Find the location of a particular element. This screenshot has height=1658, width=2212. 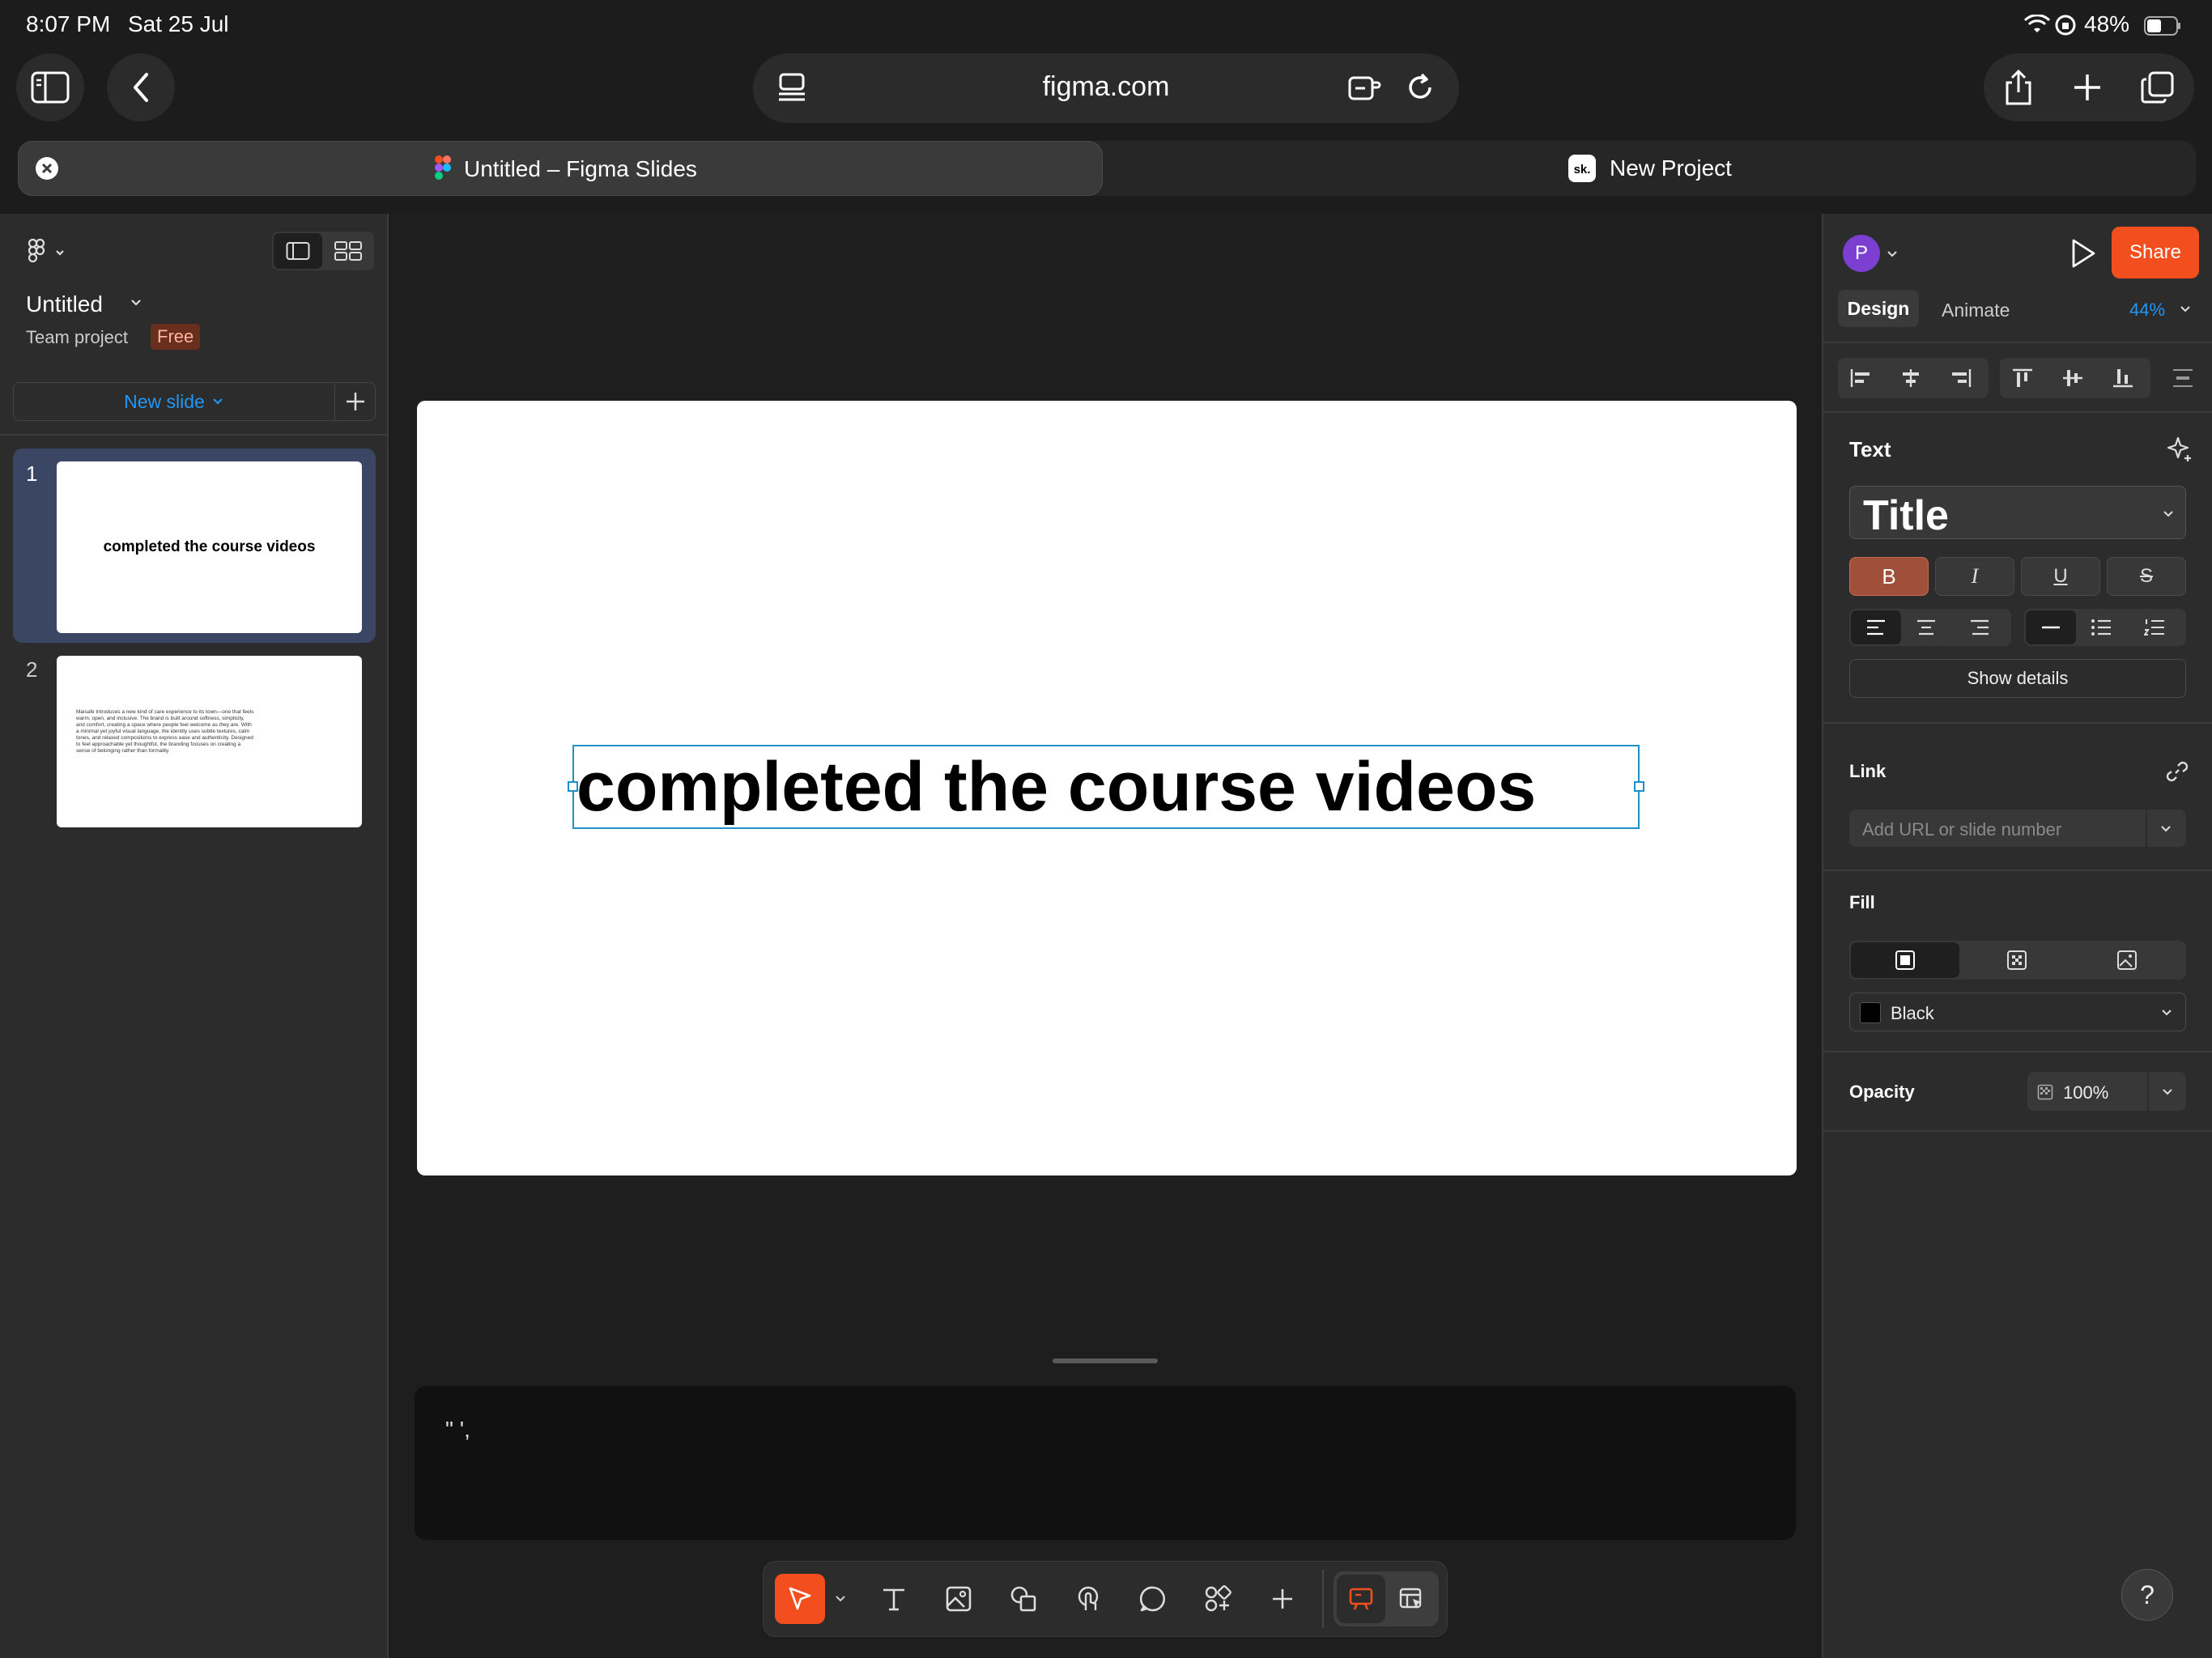

sidebar-toggle-button is located at coordinates (50, 87).